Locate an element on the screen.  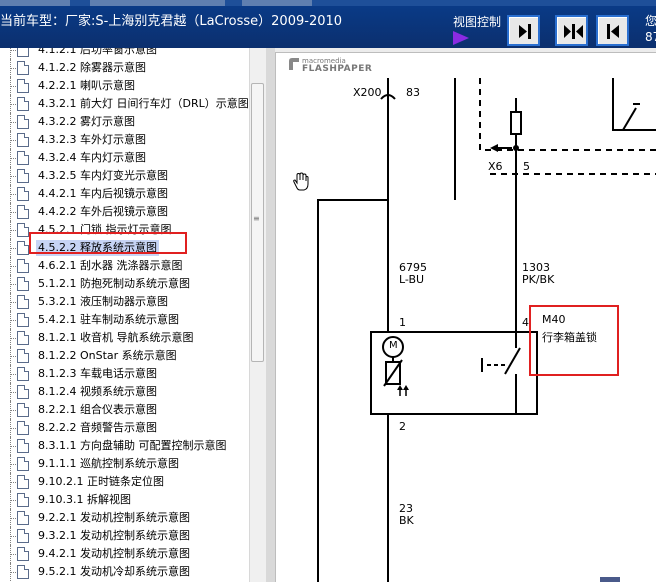
junction-arrow-head is located at coordinates (494, 148).